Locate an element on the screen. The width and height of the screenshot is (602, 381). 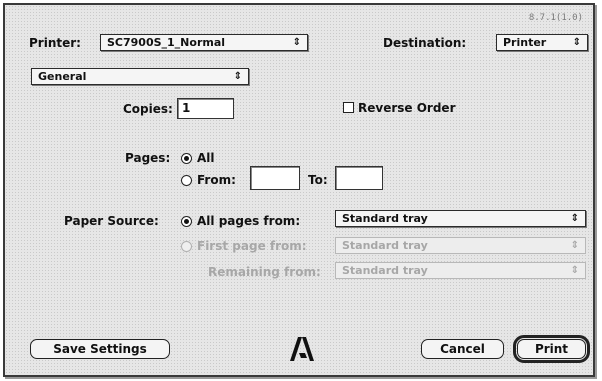
destination-label: Destination: is located at coordinates (425, 43).